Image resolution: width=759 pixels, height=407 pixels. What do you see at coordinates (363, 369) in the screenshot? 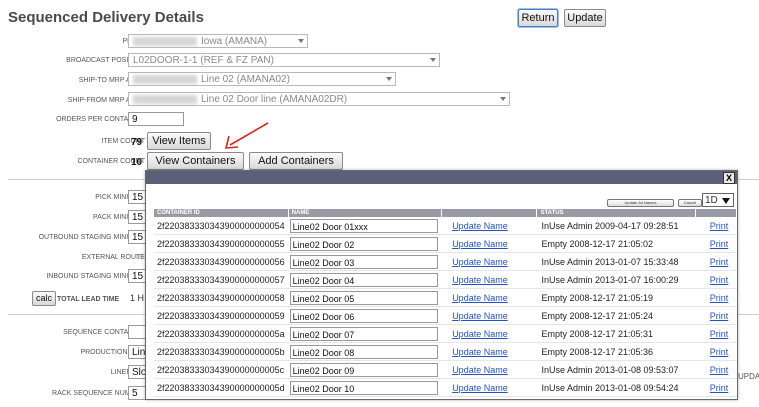
I see `container-name-input: Line02 Door 09` at bounding box center [363, 369].